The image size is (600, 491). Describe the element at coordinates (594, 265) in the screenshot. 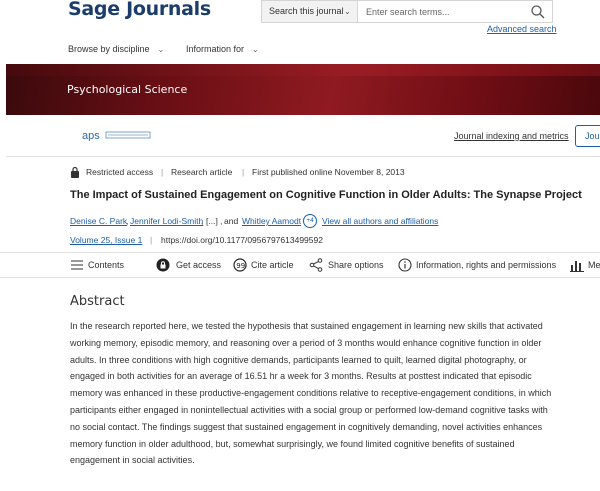

I see `metrics-label: Me` at that location.